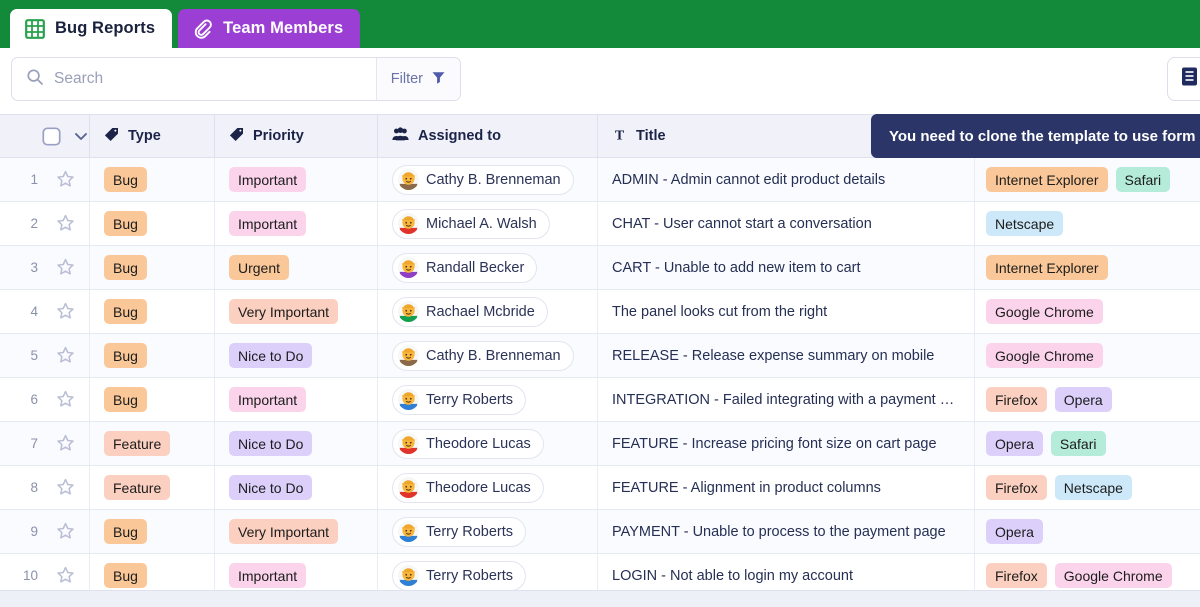  What do you see at coordinates (786, 487) in the screenshot?
I see `title-cell: FEATURE - Alignment in product columns` at bounding box center [786, 487].